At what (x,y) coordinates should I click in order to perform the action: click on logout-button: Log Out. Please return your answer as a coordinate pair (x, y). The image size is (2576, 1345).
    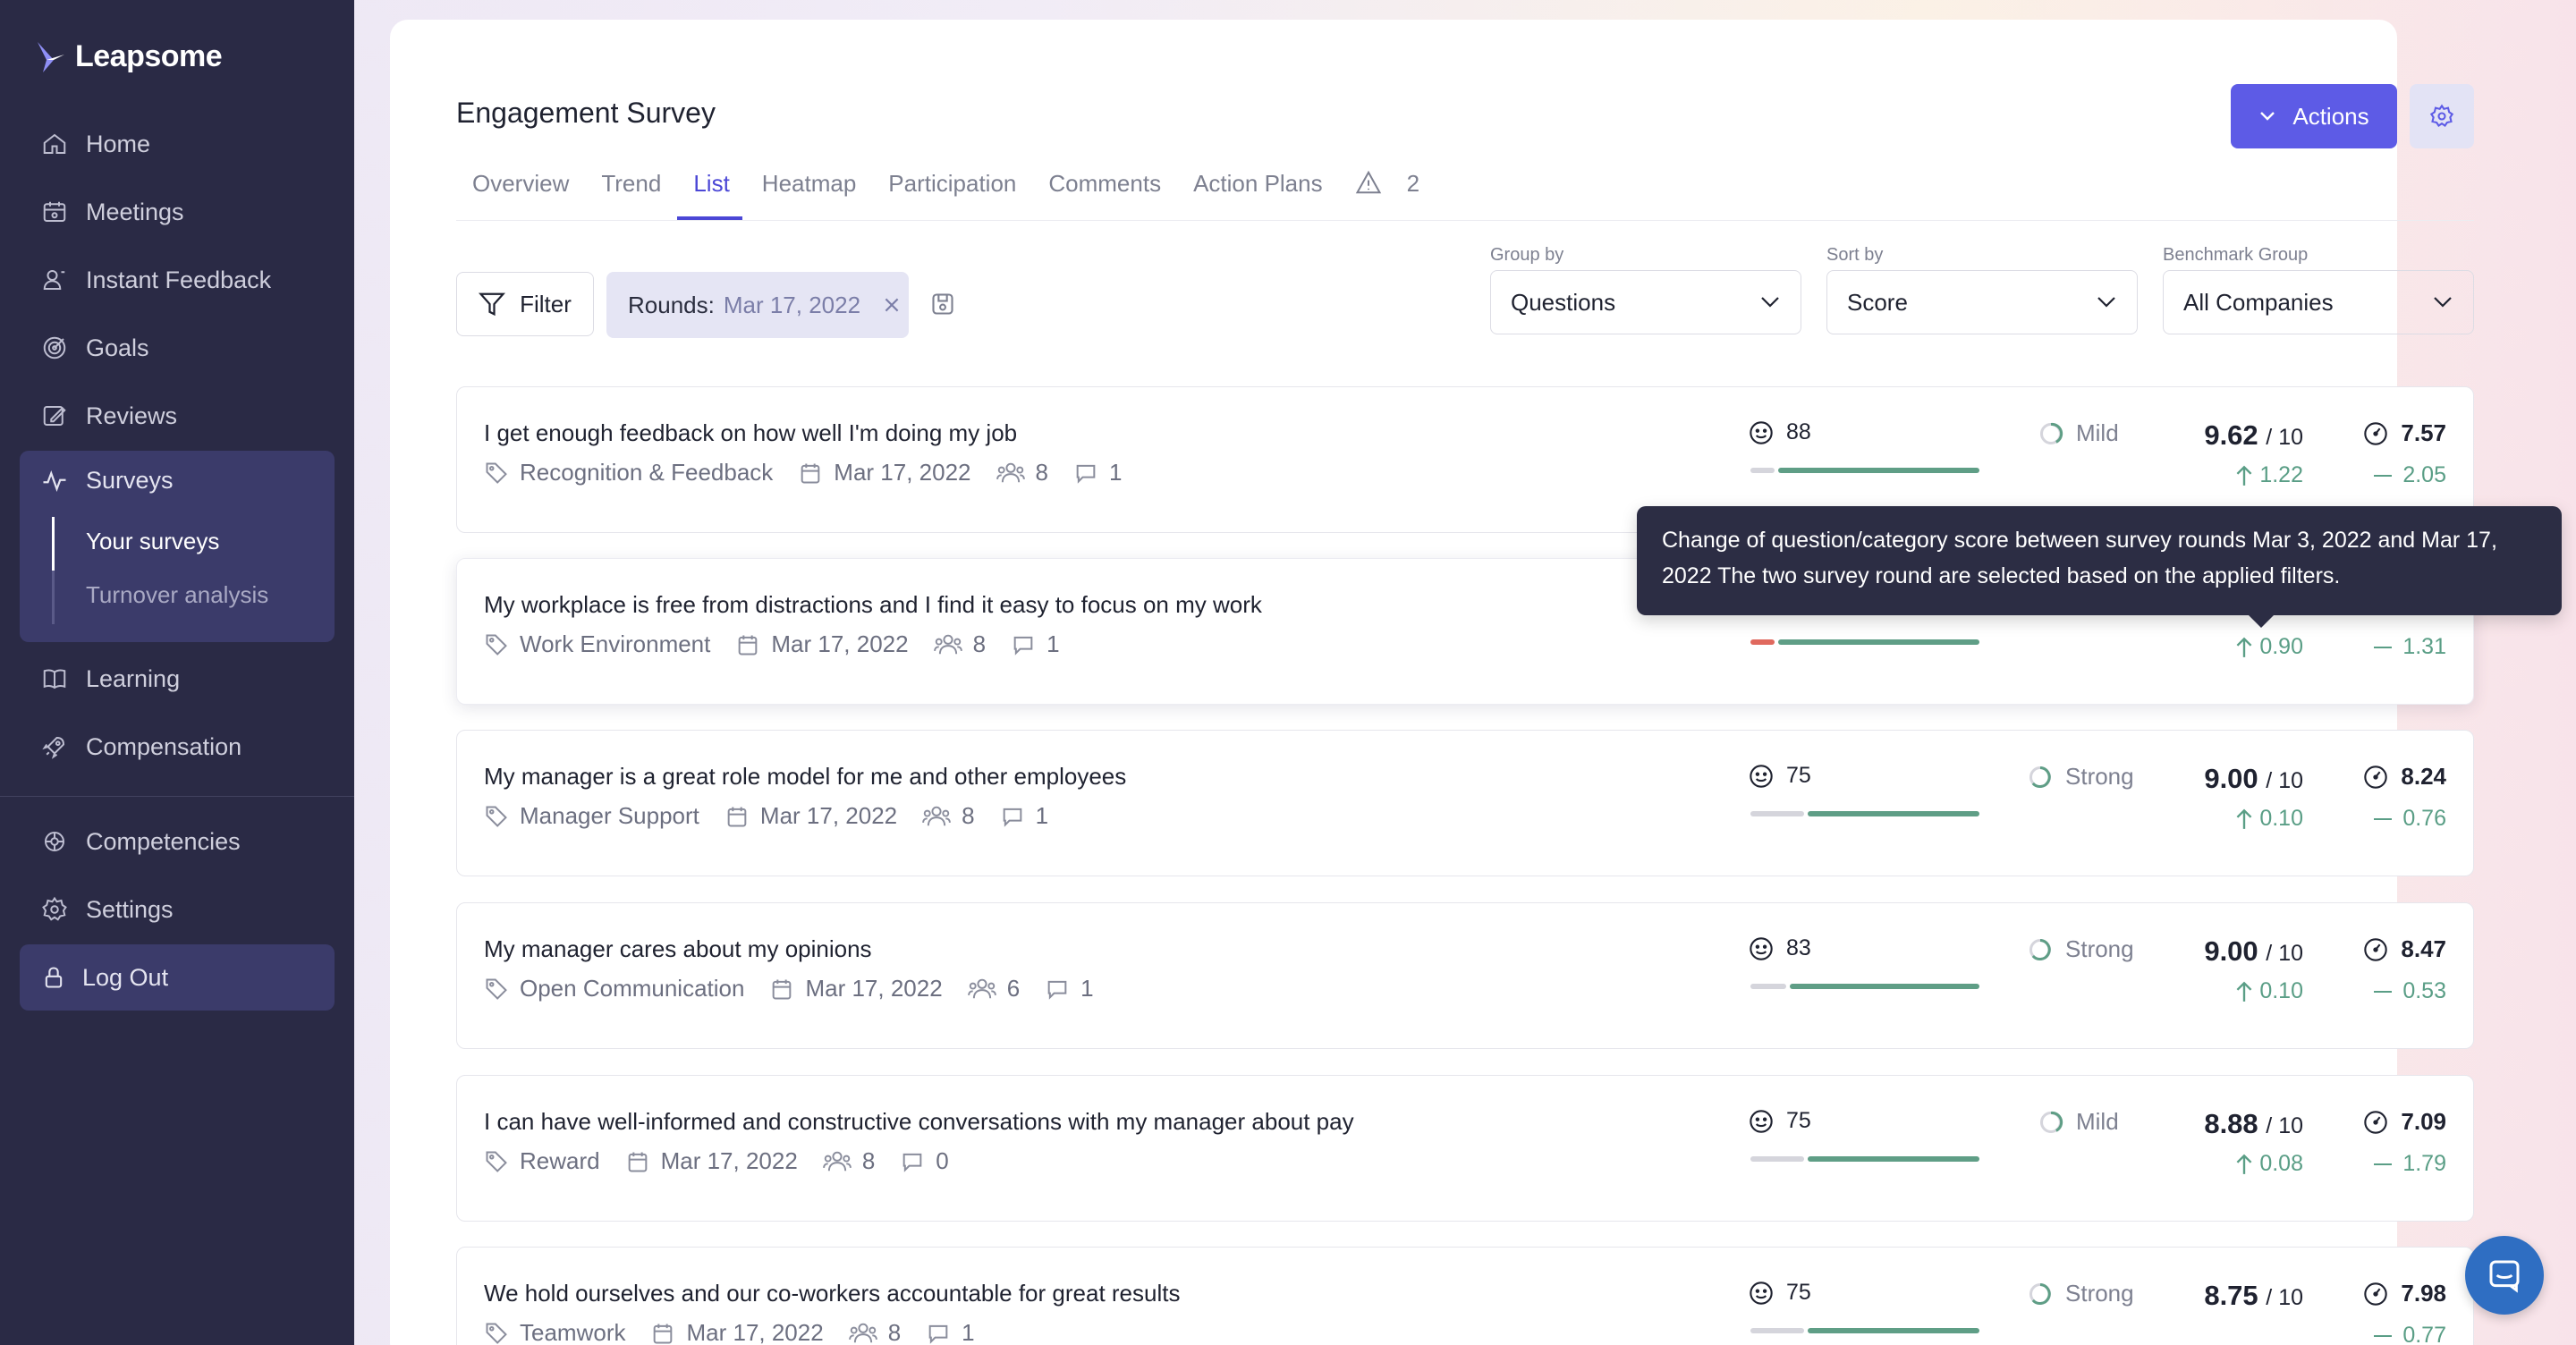
    Looking at the image, I should click on (177, 977).